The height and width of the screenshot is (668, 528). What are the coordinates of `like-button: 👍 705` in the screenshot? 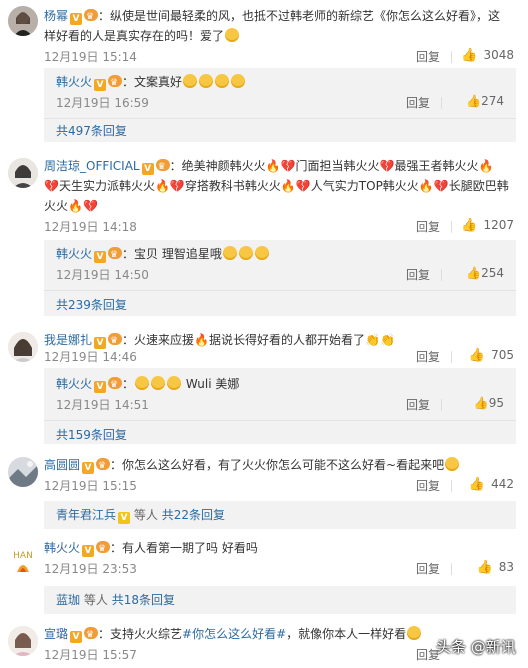 It's located at (485, 355).